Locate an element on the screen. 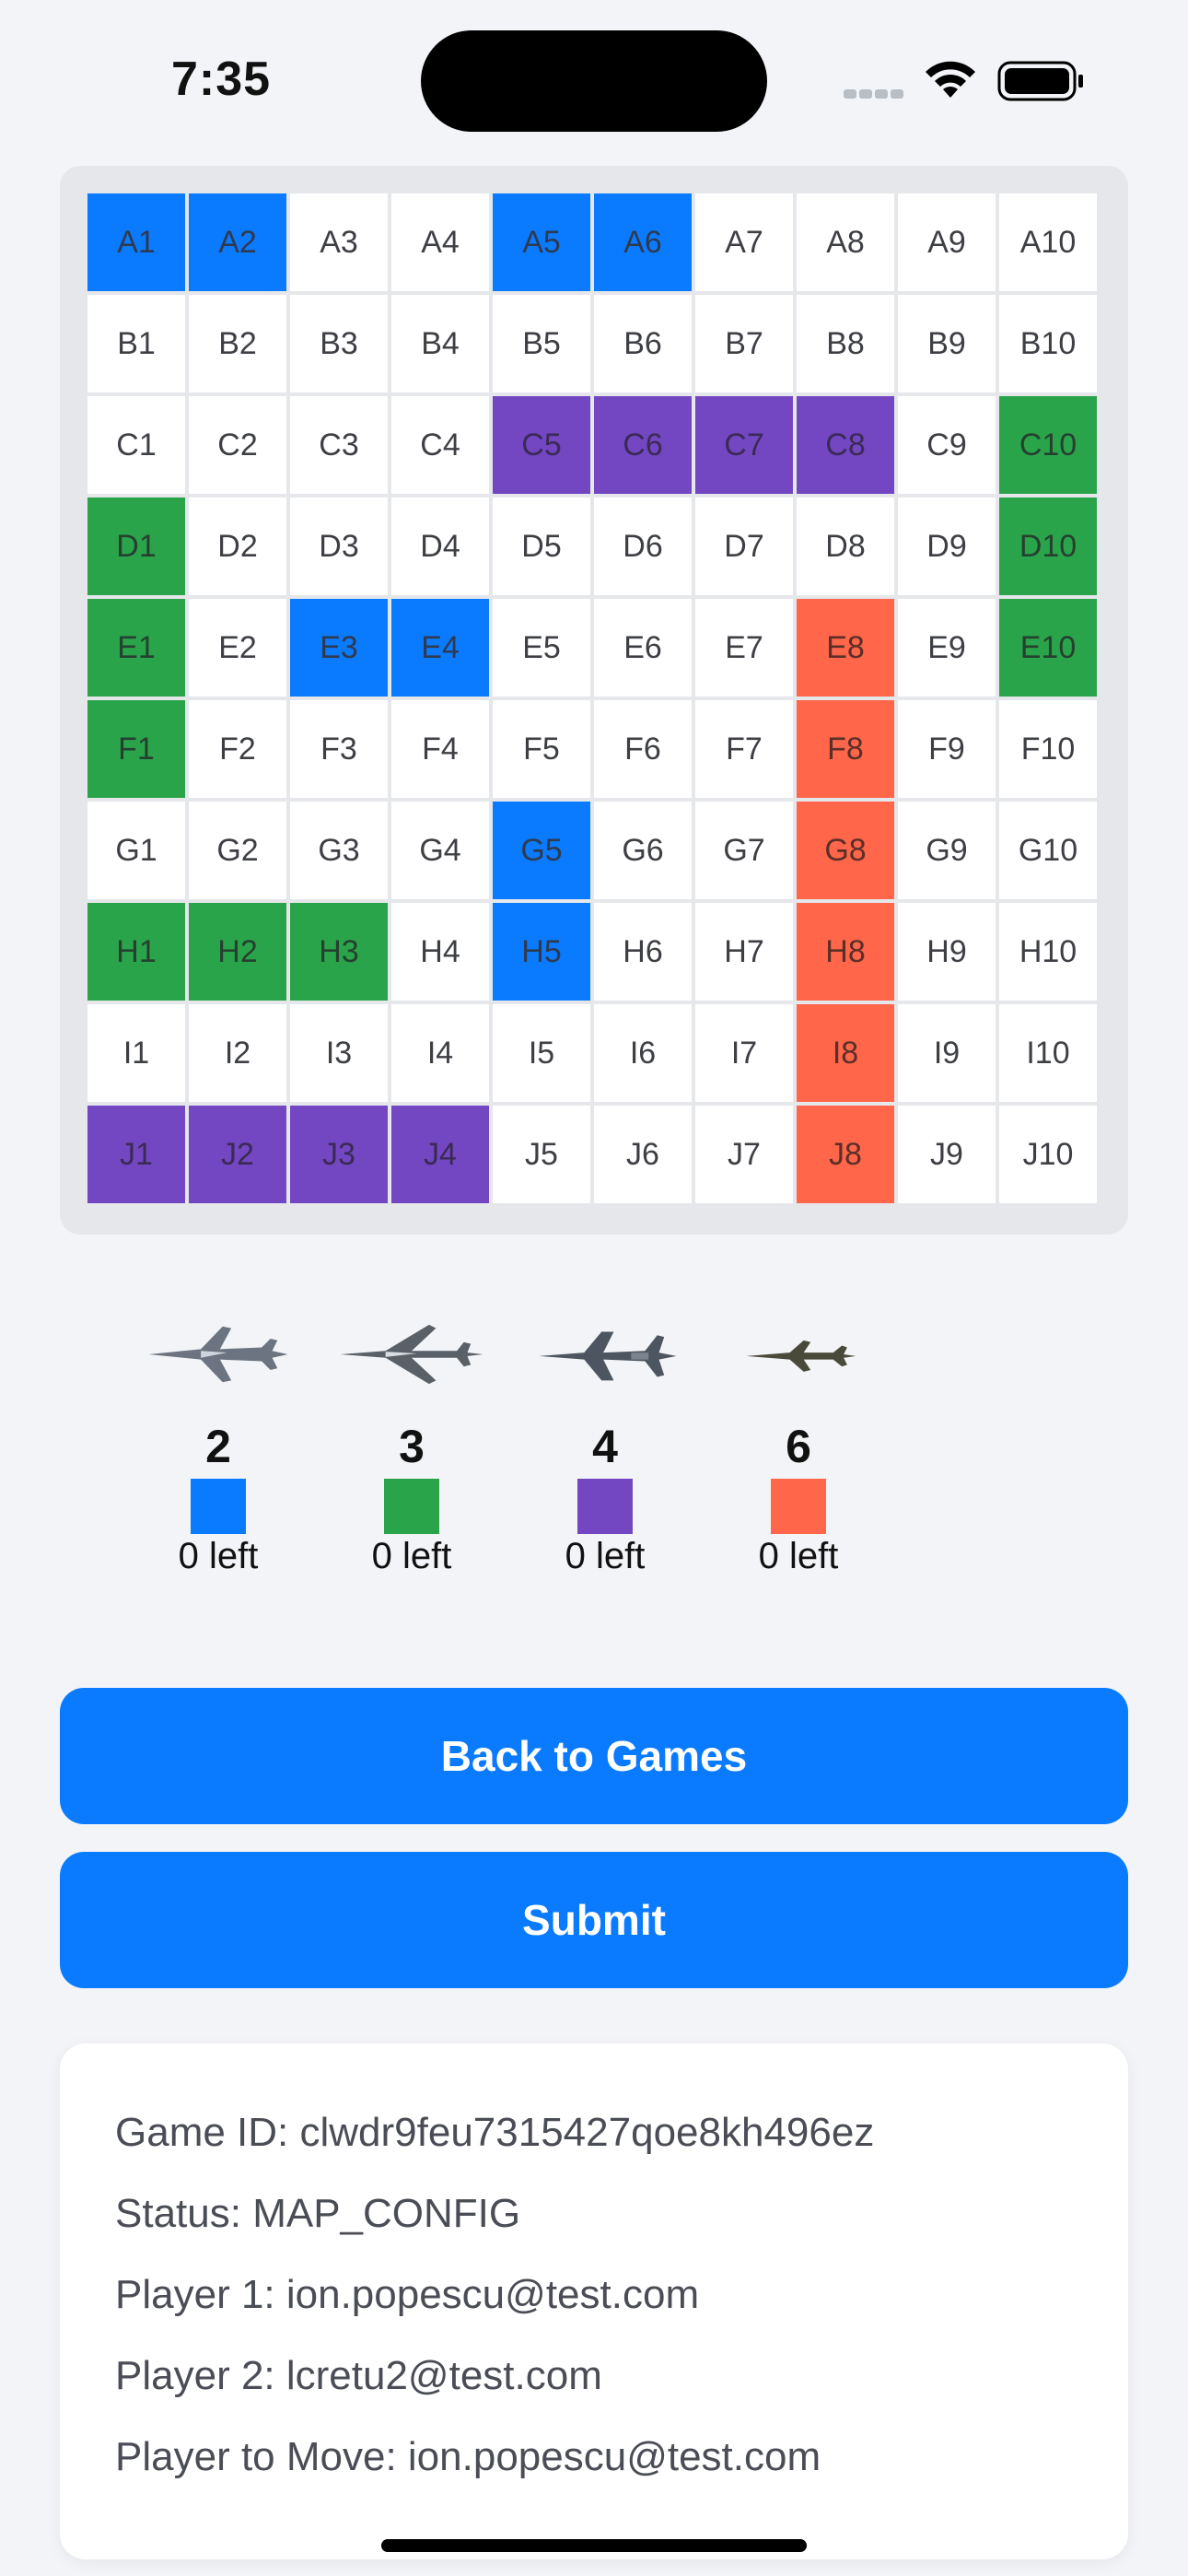 This screenshot has height=2576, width=1188. board-cell-d1: D1 is located at coordinates (136, 546).